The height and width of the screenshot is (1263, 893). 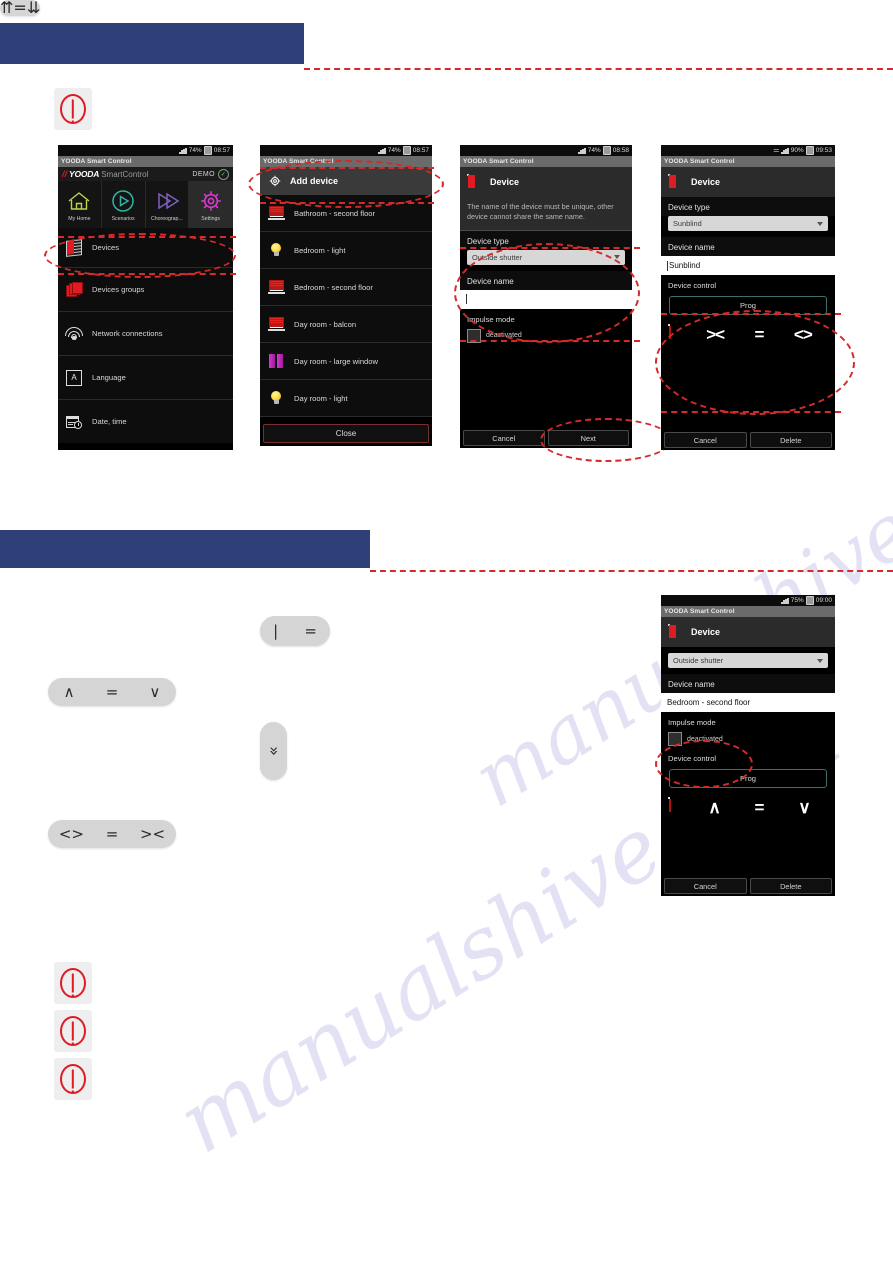 What do you see at coordinates (74, 334) in the screenshot?
I see `wifi-icon` at bounding box center [74, 334].